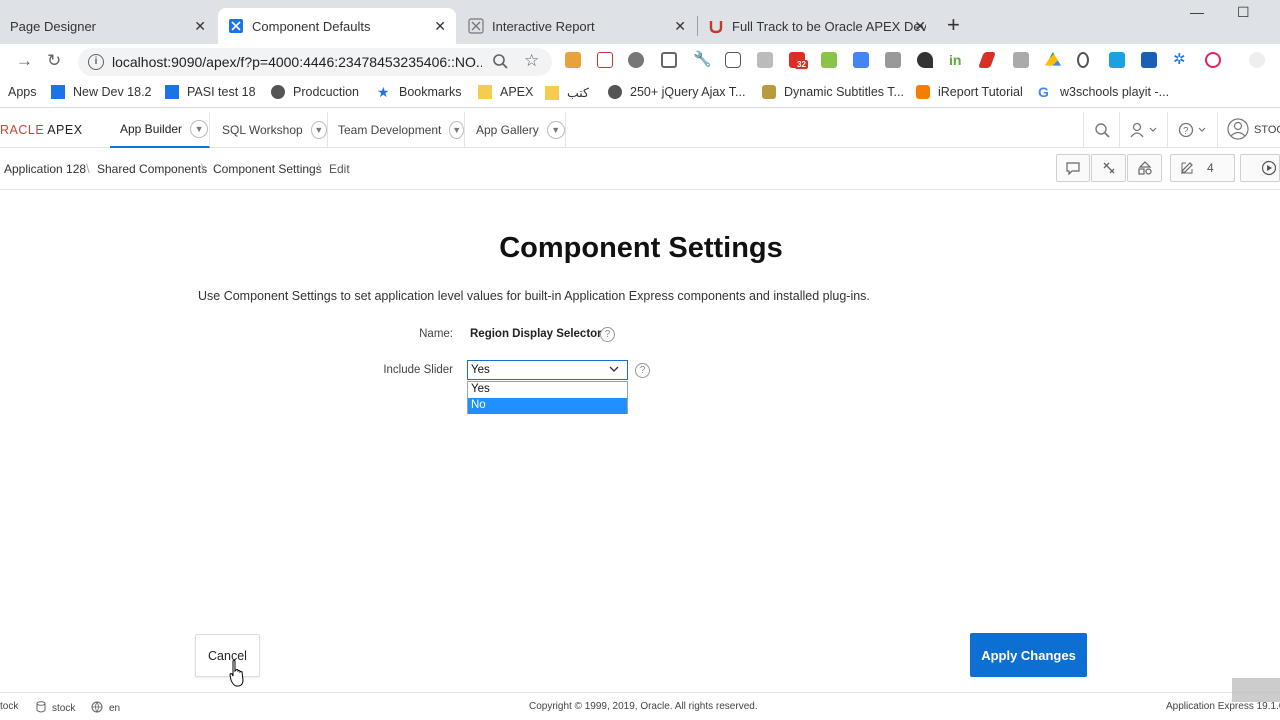 Image resolution: width=1280 pixels, height=720 pixels. I want to click on wrench-icon: 🔧, so click(702, 60).